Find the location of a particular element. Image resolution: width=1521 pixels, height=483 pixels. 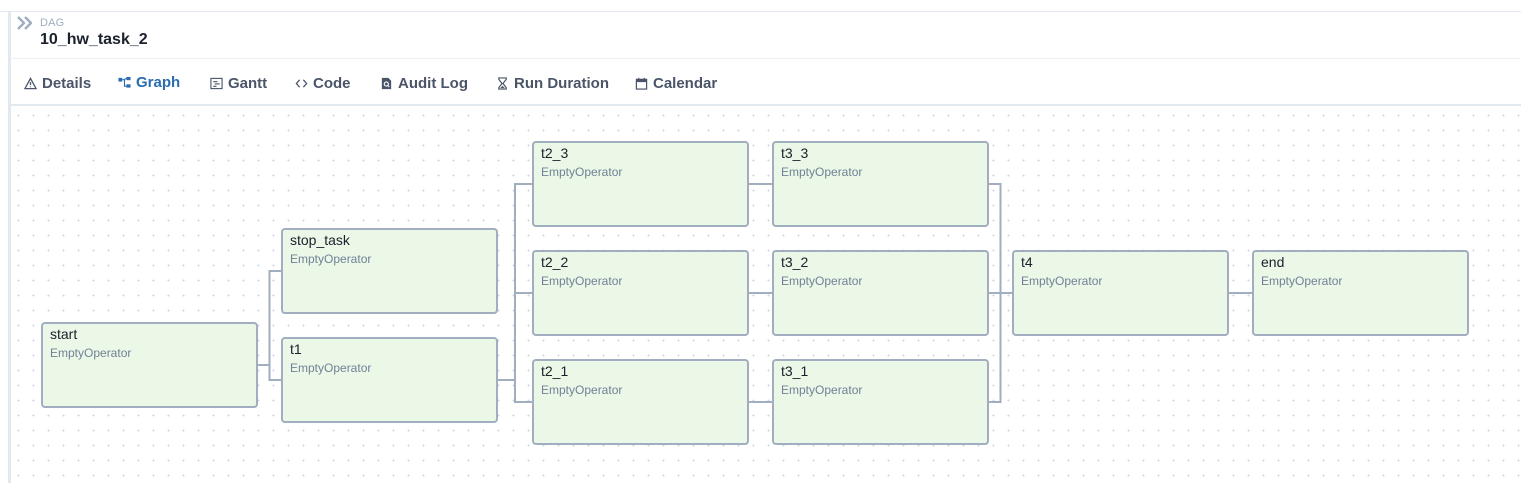

edge-t3_3-to-t4 is located at coordinates (1000, 238).